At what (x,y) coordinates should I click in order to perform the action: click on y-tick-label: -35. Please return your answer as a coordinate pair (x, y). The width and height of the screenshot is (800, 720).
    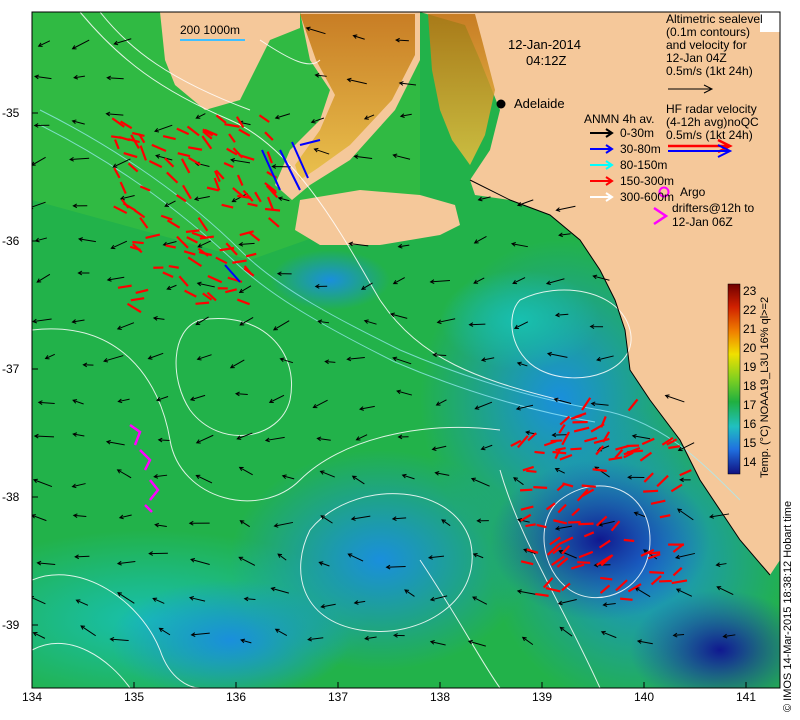
    Looking at the image, I should click on (11, 113).